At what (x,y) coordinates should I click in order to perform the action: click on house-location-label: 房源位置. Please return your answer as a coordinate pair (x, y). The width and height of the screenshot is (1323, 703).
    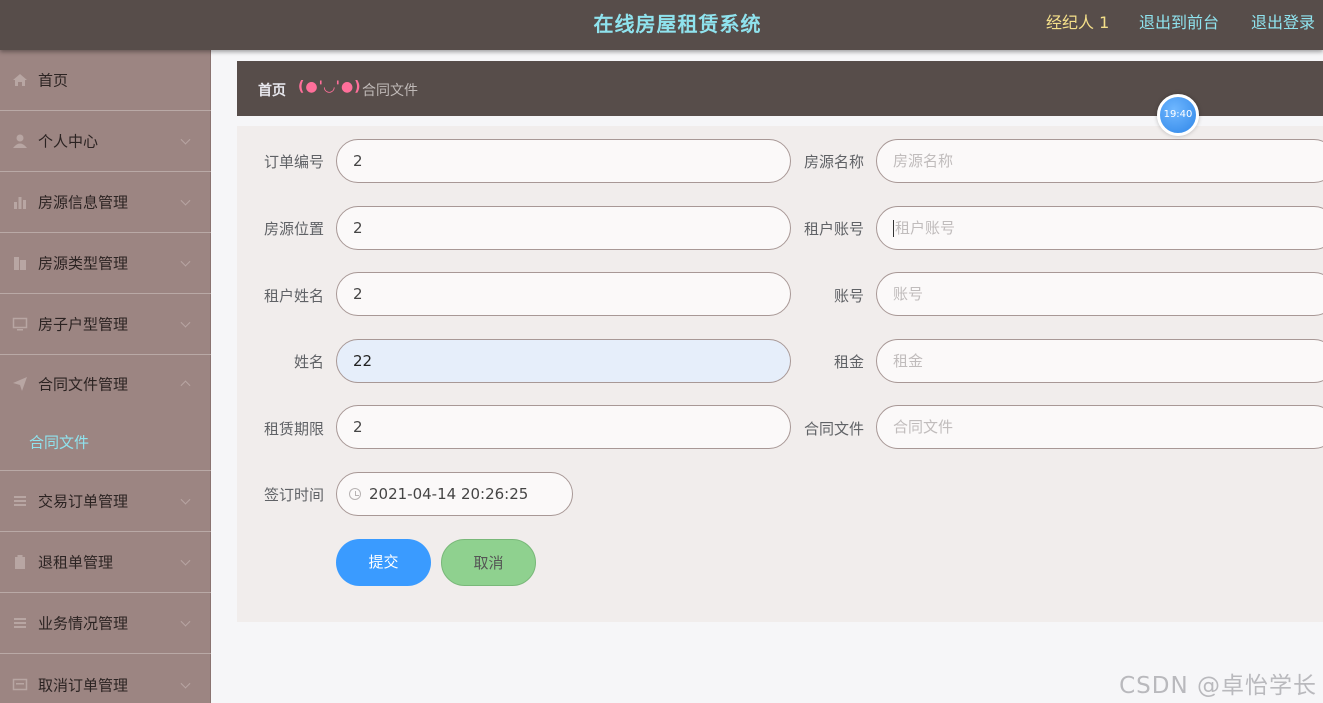
    Looking at the image, I should click on (293, 229).